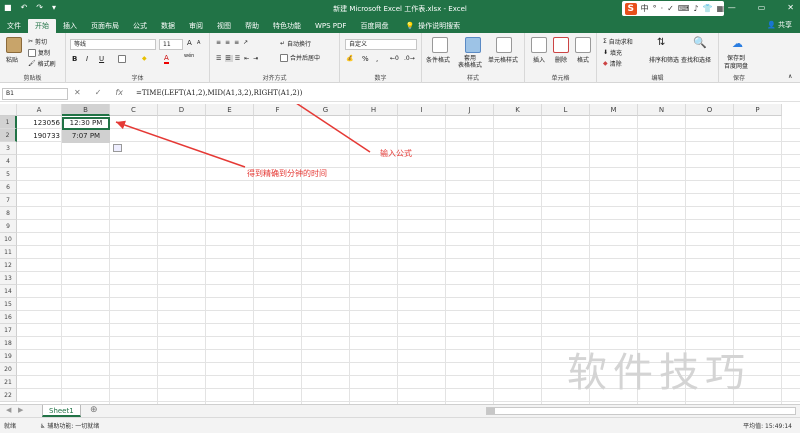 The width and height of the screenshot is (800, 433). What do you see at coordinates (365, 59) in the screenshot?
I see `percent-button: %` at bounding box center [365, 59].